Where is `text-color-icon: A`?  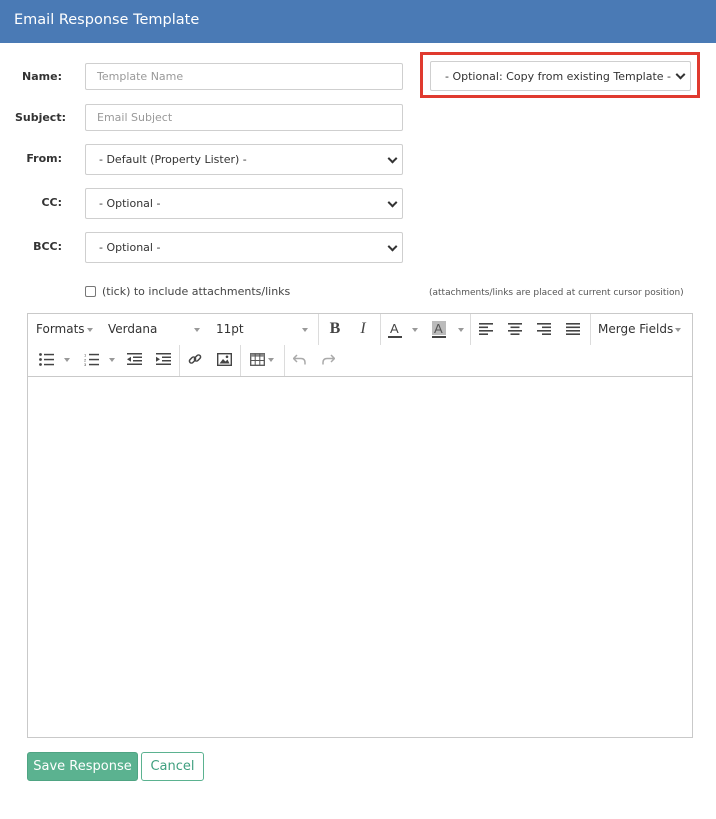
text-color-icon: A is located at coordinates (395, 330).